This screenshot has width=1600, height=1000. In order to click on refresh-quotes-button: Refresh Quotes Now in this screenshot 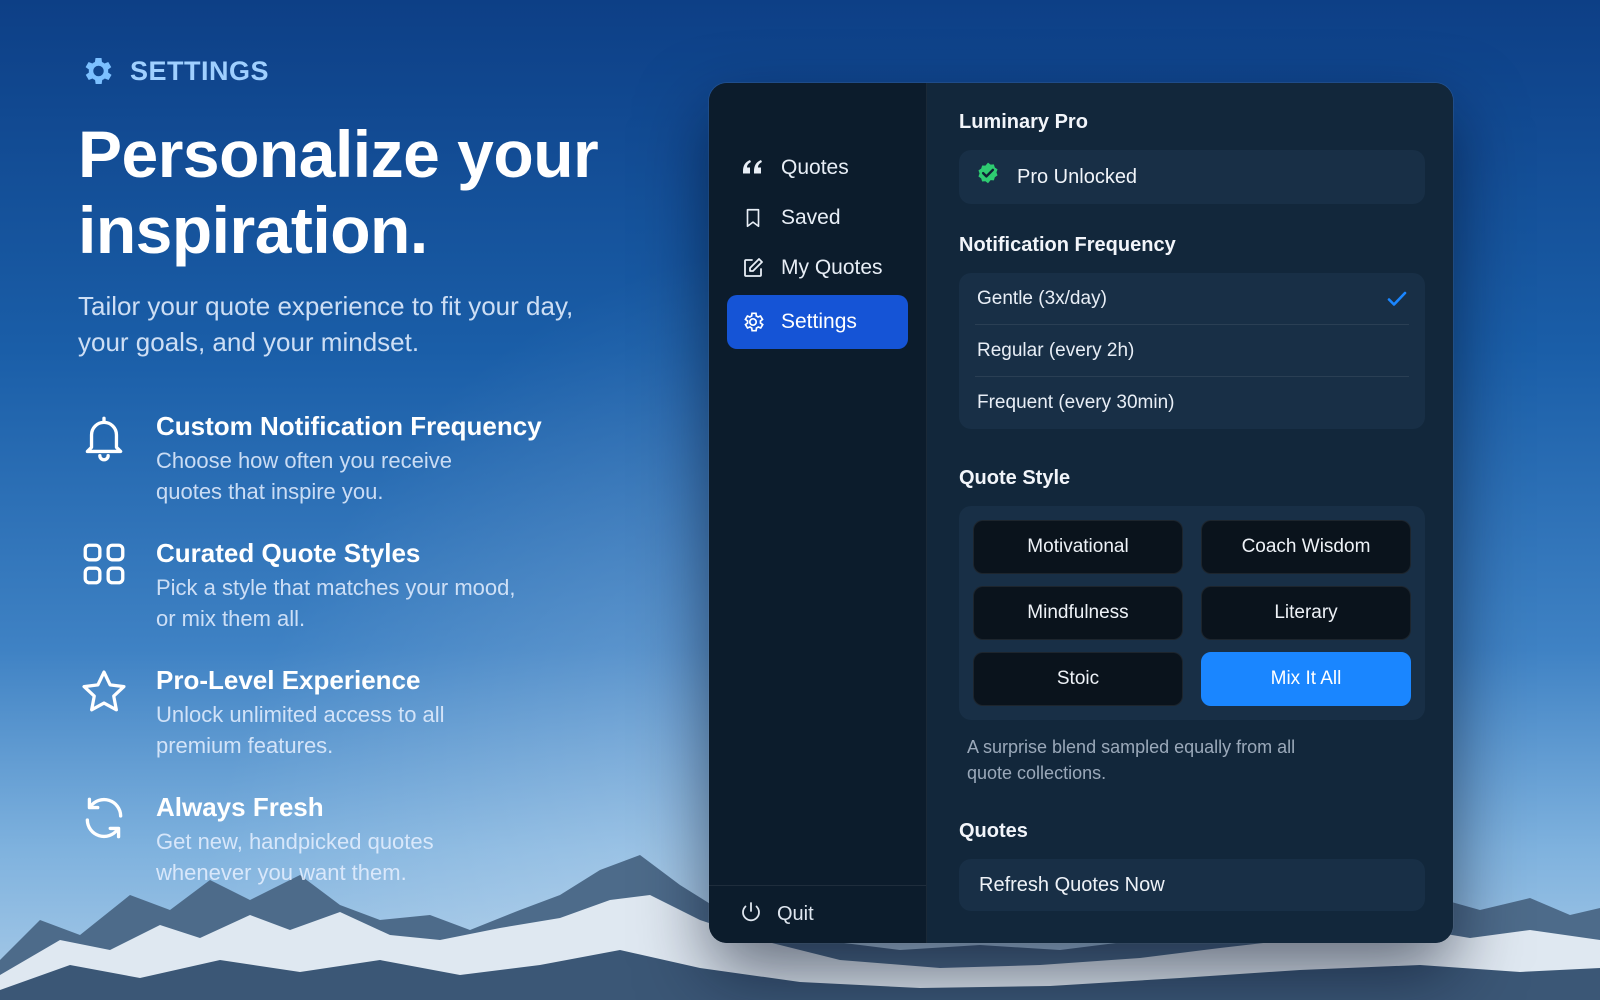, I will do `click(1192, 885)`.